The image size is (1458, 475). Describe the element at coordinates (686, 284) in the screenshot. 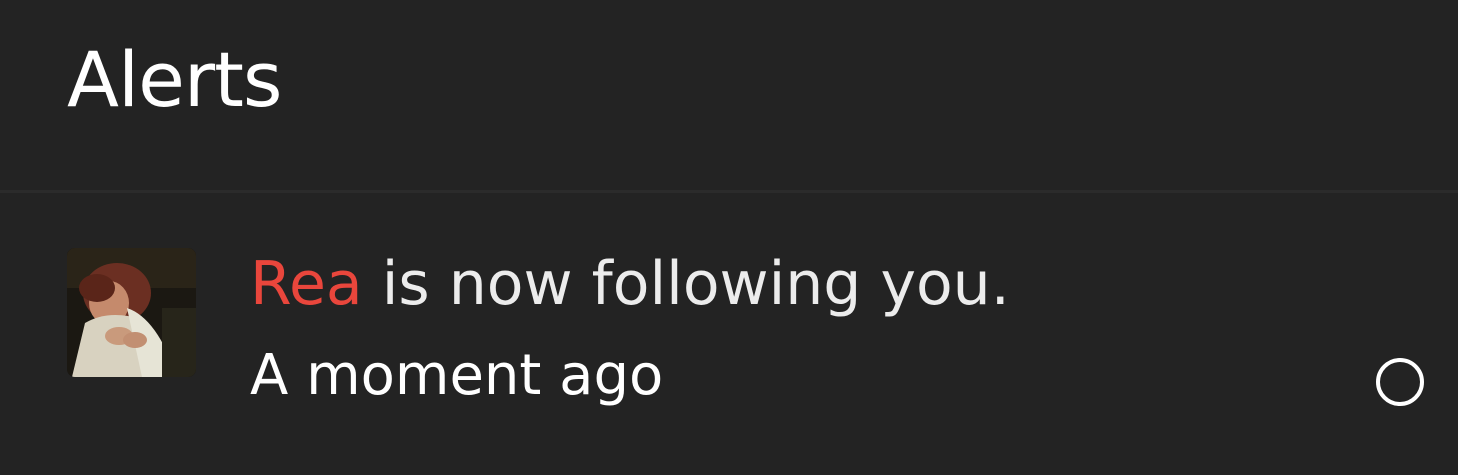

I see `alert-message-text: is now following you.` at that location.